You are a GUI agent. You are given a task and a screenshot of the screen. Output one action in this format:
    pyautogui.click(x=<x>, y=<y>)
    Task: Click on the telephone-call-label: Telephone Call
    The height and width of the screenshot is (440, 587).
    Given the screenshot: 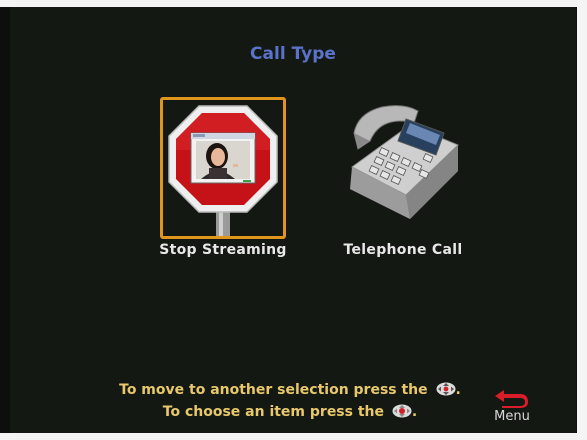 What is the action you would take?
    pyautogui.click(x=403, y=250)
    